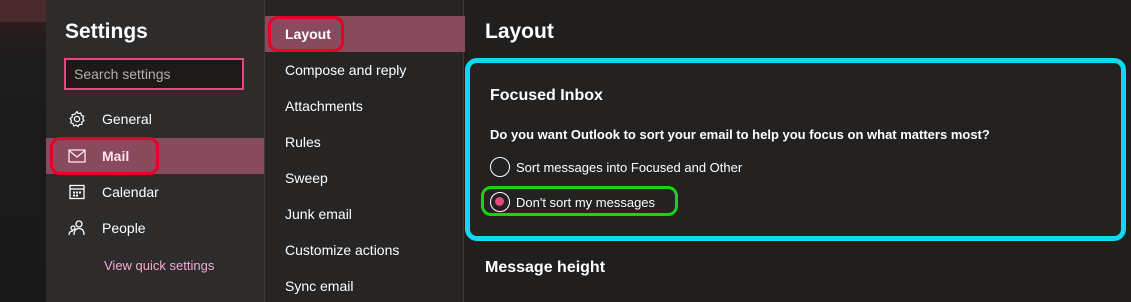 This screenshot has height=302, width=1131. Describe the element at coordinates (579, 201) in the screenshot. I see `dont-sort-highlight-ring` at that location.